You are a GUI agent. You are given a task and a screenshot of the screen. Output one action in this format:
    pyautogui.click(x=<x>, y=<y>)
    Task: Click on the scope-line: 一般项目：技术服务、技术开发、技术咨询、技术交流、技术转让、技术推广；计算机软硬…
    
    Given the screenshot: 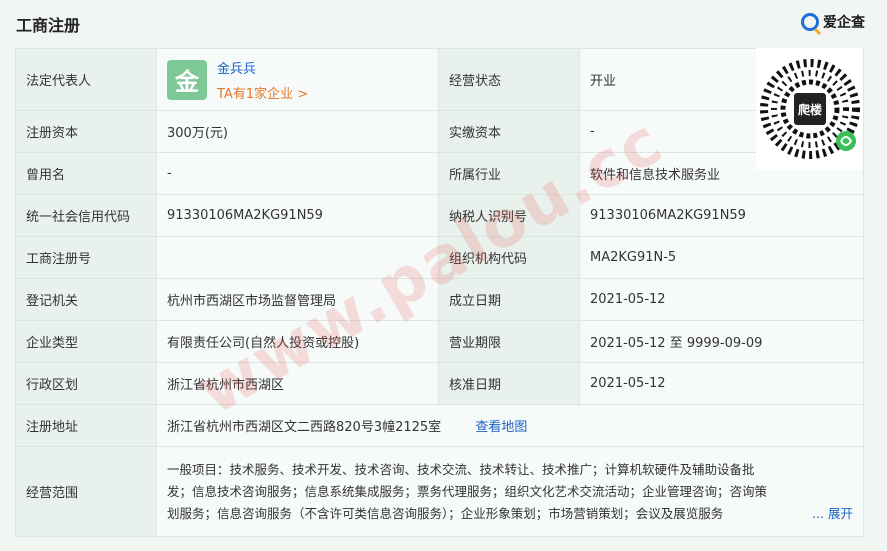 What is the action you would take?
    pyautogui.click(x=461, y=469)
    